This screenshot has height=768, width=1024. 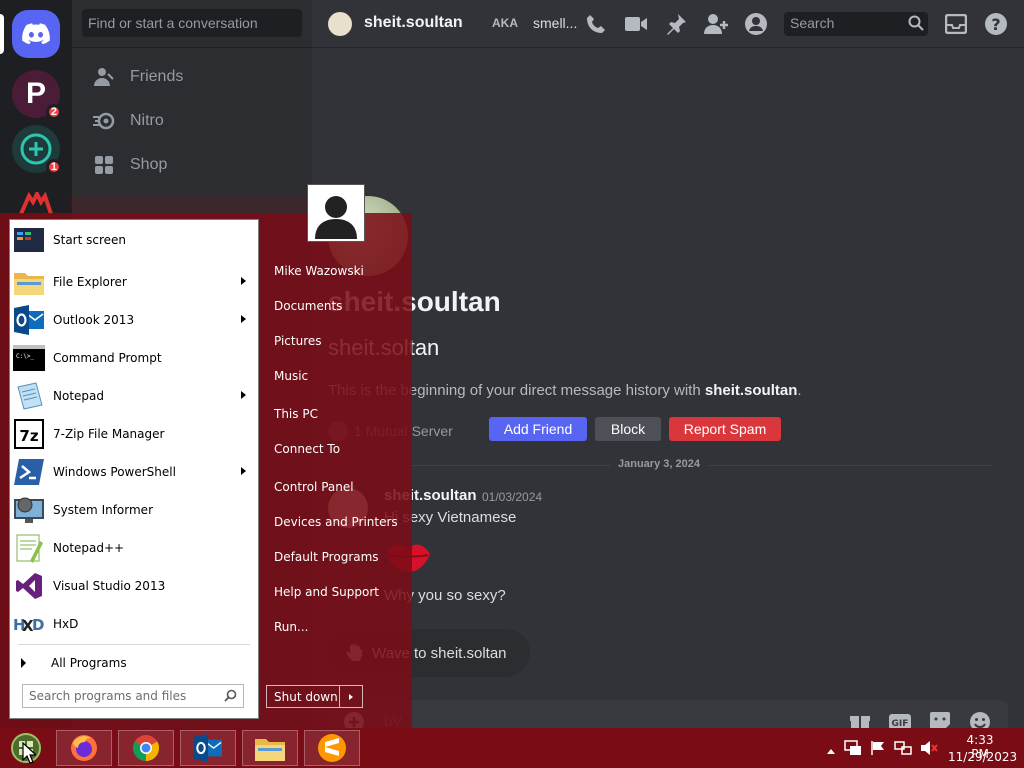 I want to click on server-p-icon: P, so click(x=35, y=93).